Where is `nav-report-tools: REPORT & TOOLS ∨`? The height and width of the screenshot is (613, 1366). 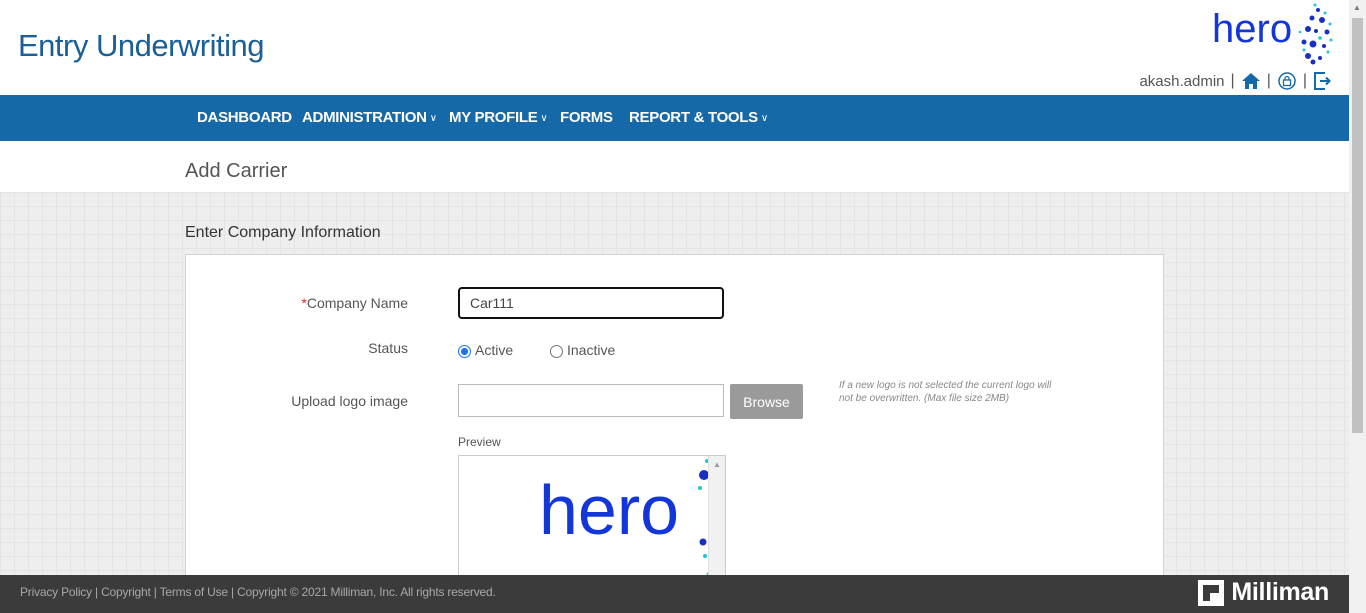 nav-report-tools: REPORT & TOOLS ∨ is located at coordinates (698, 118).